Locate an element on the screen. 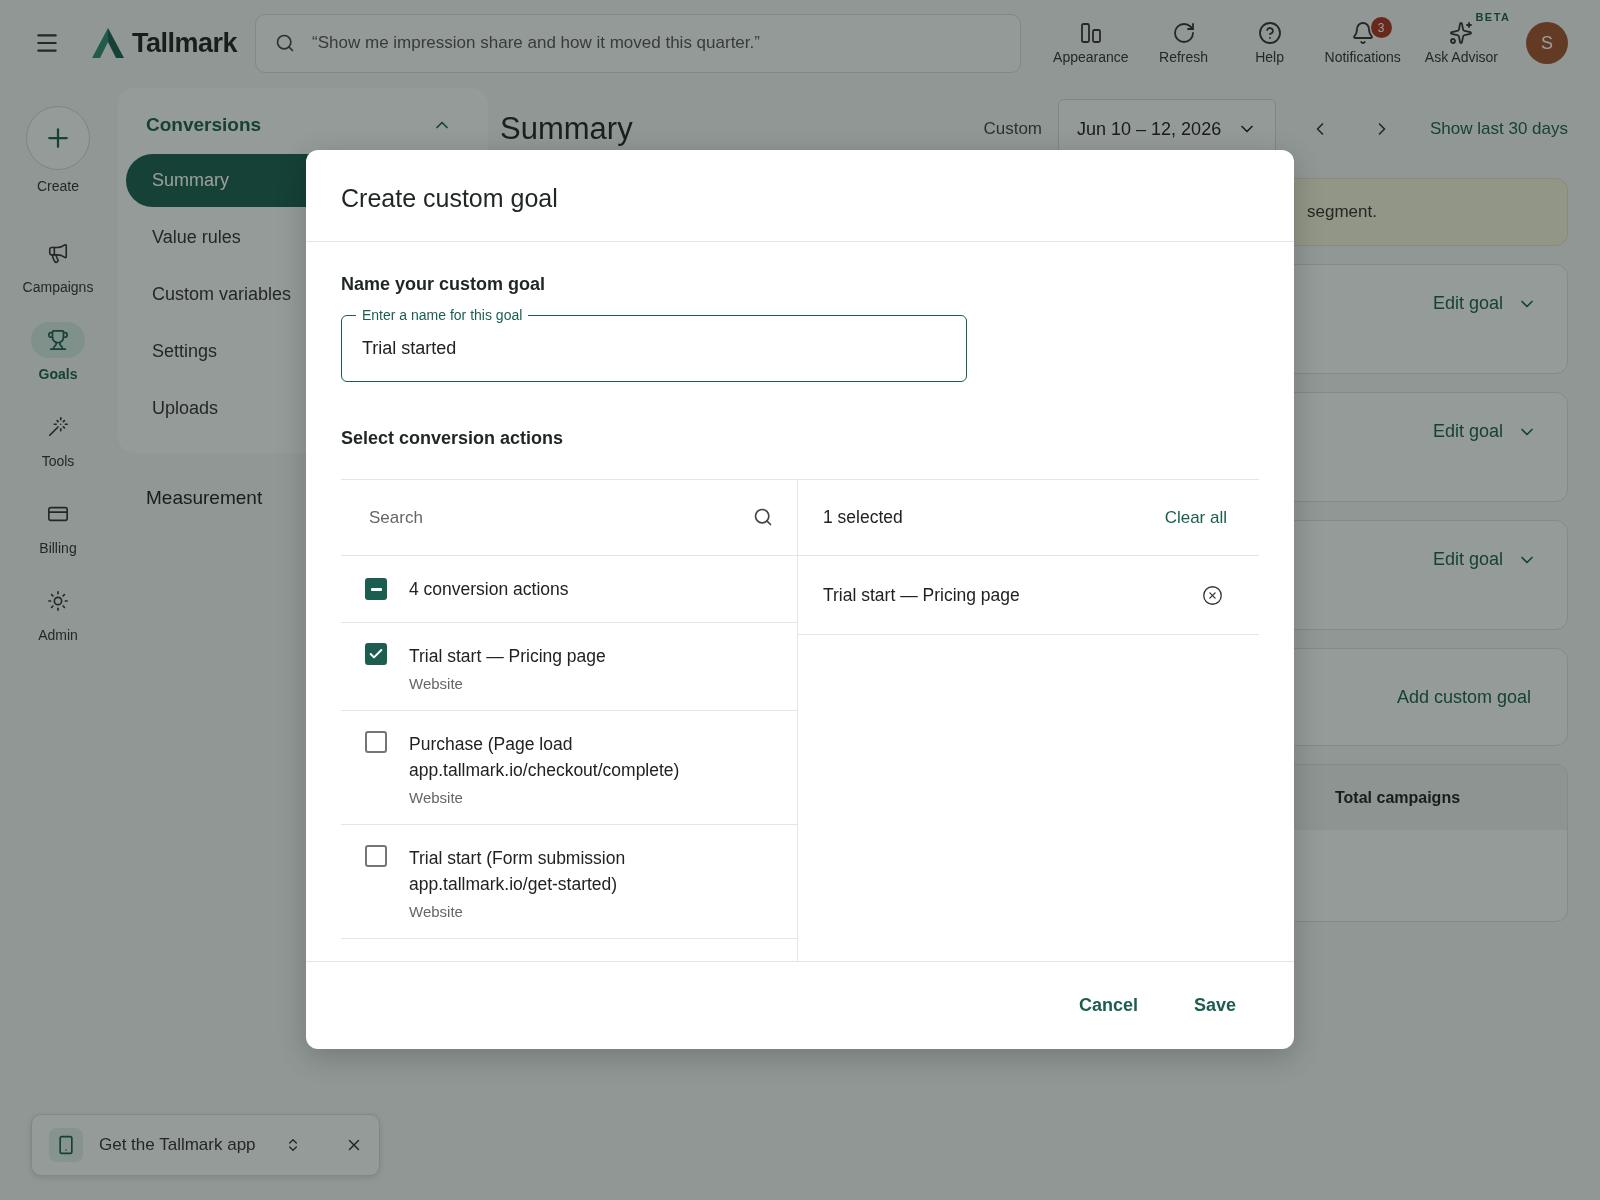 The width and height of the screenshot is (1600, 1200). select-all-label: 4 conversion actions is located at coordinates (489, 589).